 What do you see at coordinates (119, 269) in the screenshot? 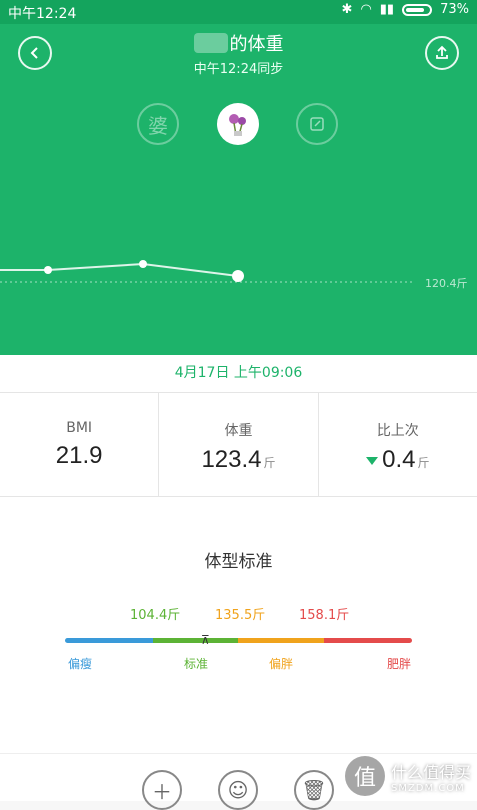
I see `trend-line` at bounding box center [119, 269].